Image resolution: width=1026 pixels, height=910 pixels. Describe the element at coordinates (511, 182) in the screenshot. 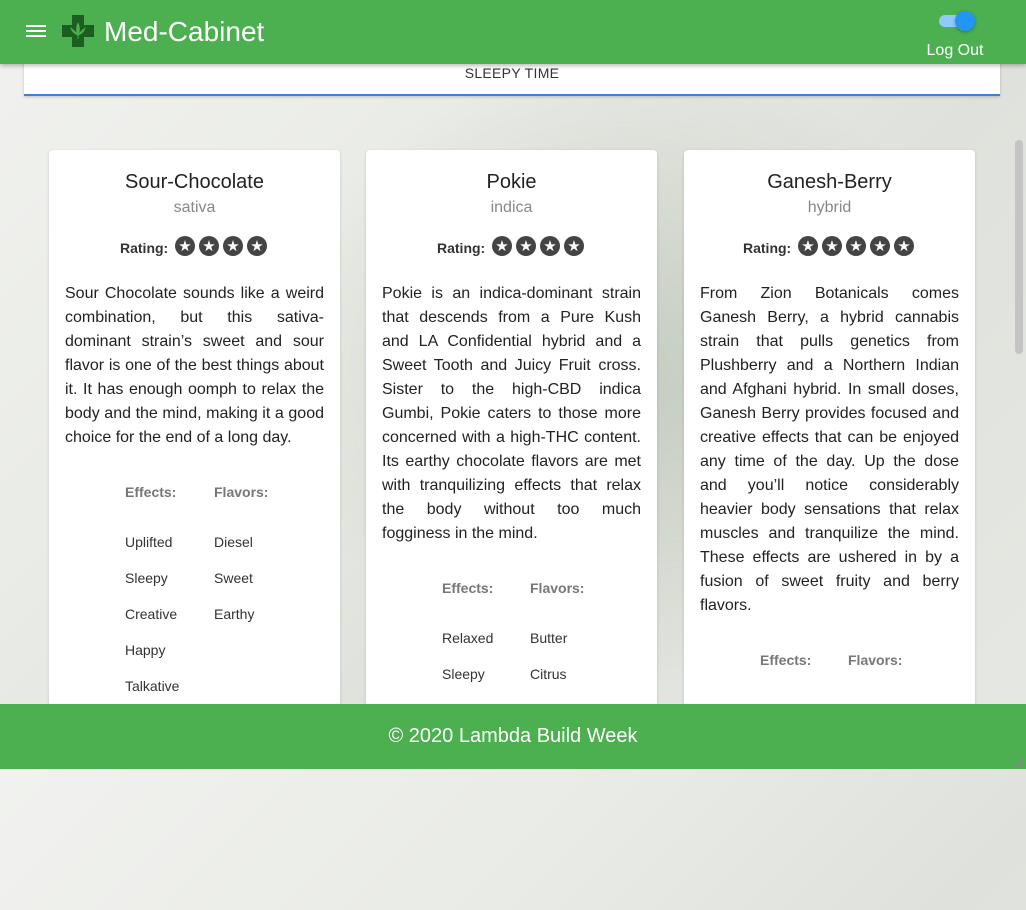

I see `strain-name: Pokie` at that location.